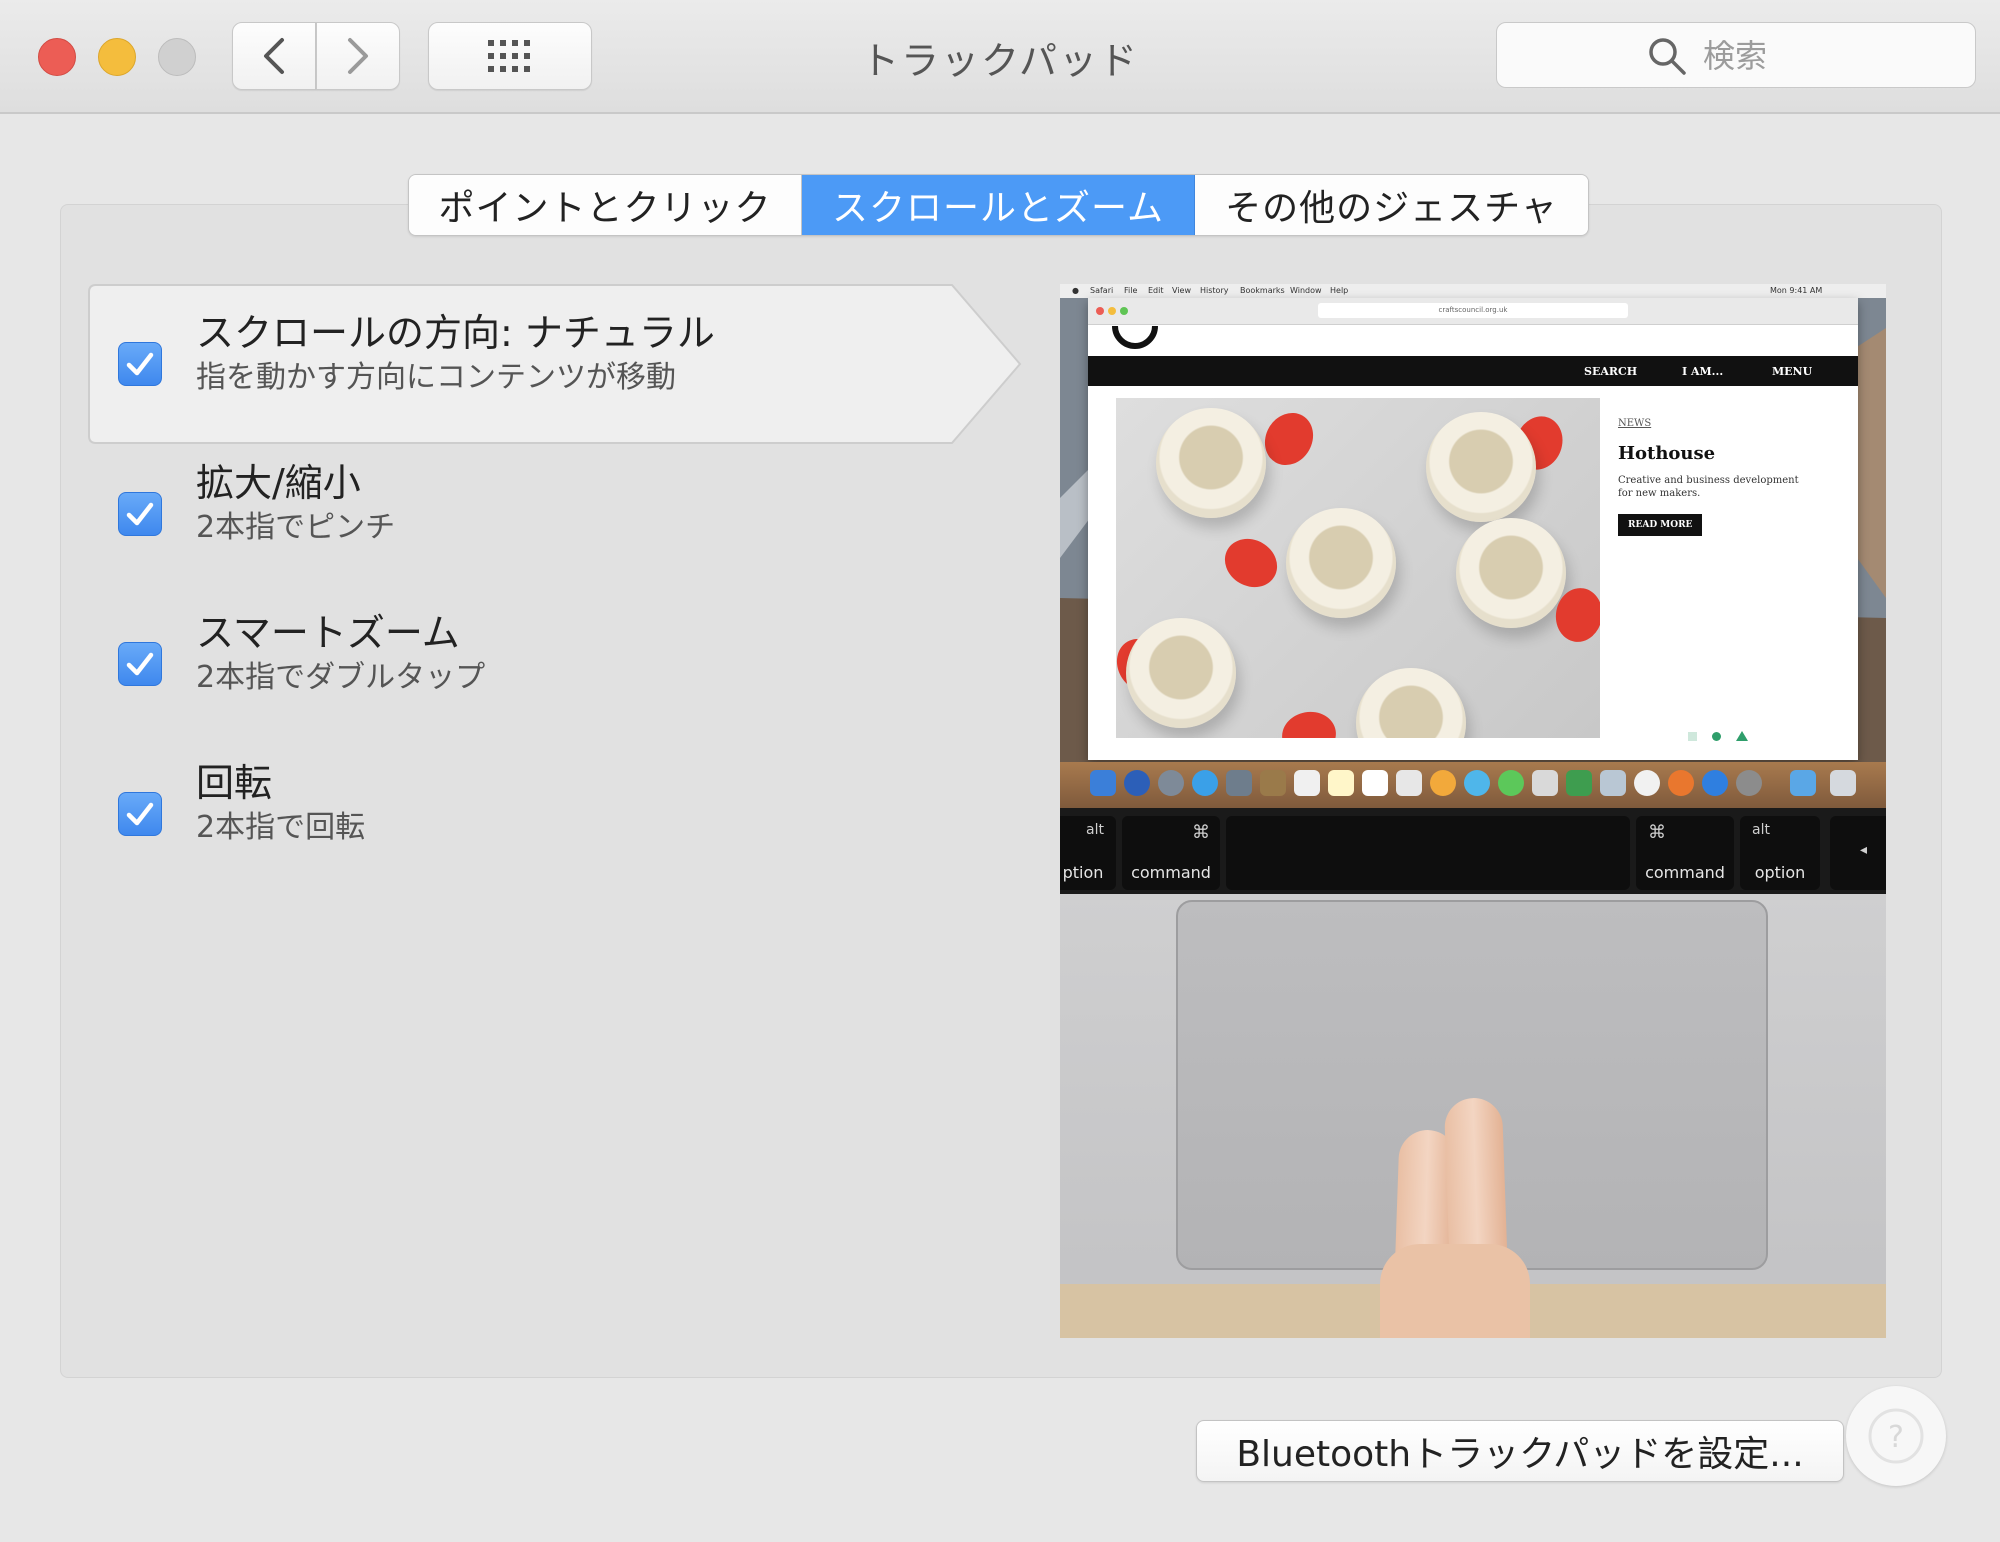  Describe the element at coordinates (57, 57) in the screenshot. I see `close-window-button` at that location.